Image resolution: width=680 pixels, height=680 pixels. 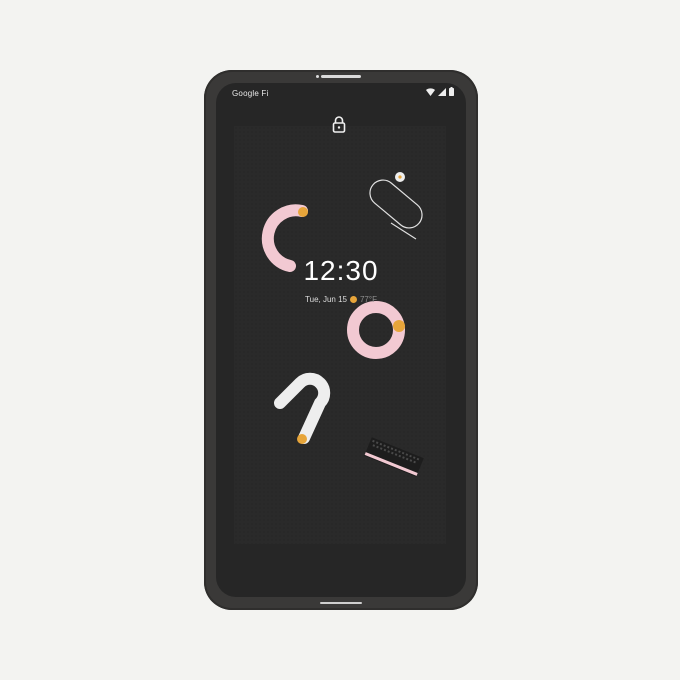 What do you see at coordinates (341, 603) in the screenshot?
I see `navigation-handle` at bounding box center [341, 603].